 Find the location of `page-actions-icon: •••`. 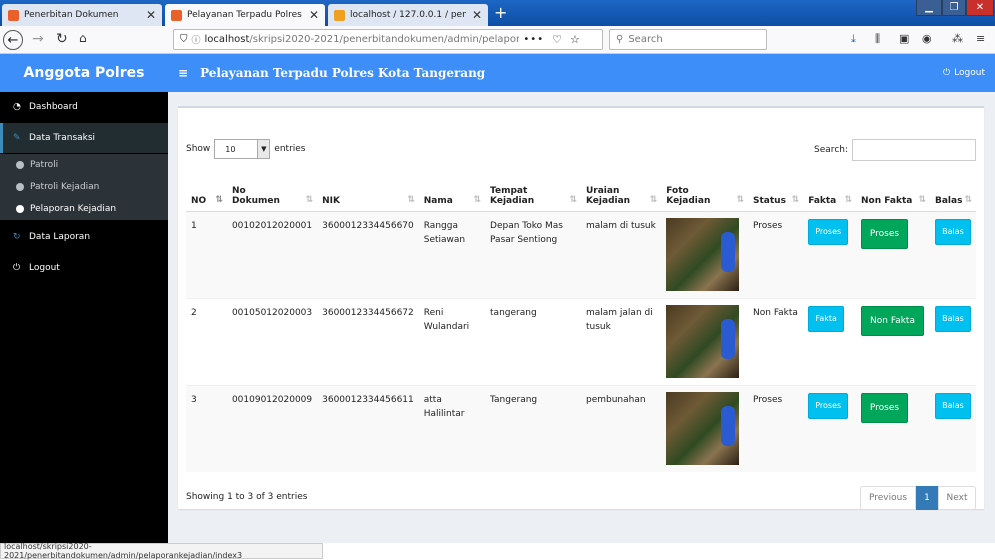

page-actions-icon: ••• is located at coordinates (533, 39).